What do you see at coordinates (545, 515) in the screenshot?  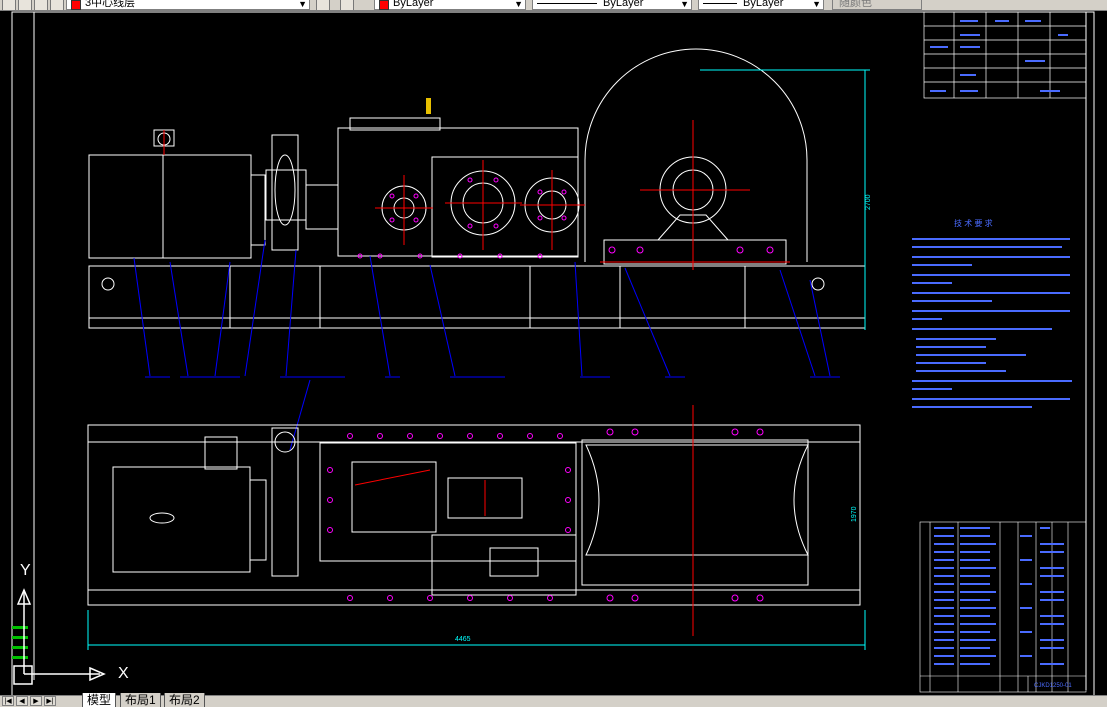 I see `top-view-bolts` at bounding box center [545, 515].